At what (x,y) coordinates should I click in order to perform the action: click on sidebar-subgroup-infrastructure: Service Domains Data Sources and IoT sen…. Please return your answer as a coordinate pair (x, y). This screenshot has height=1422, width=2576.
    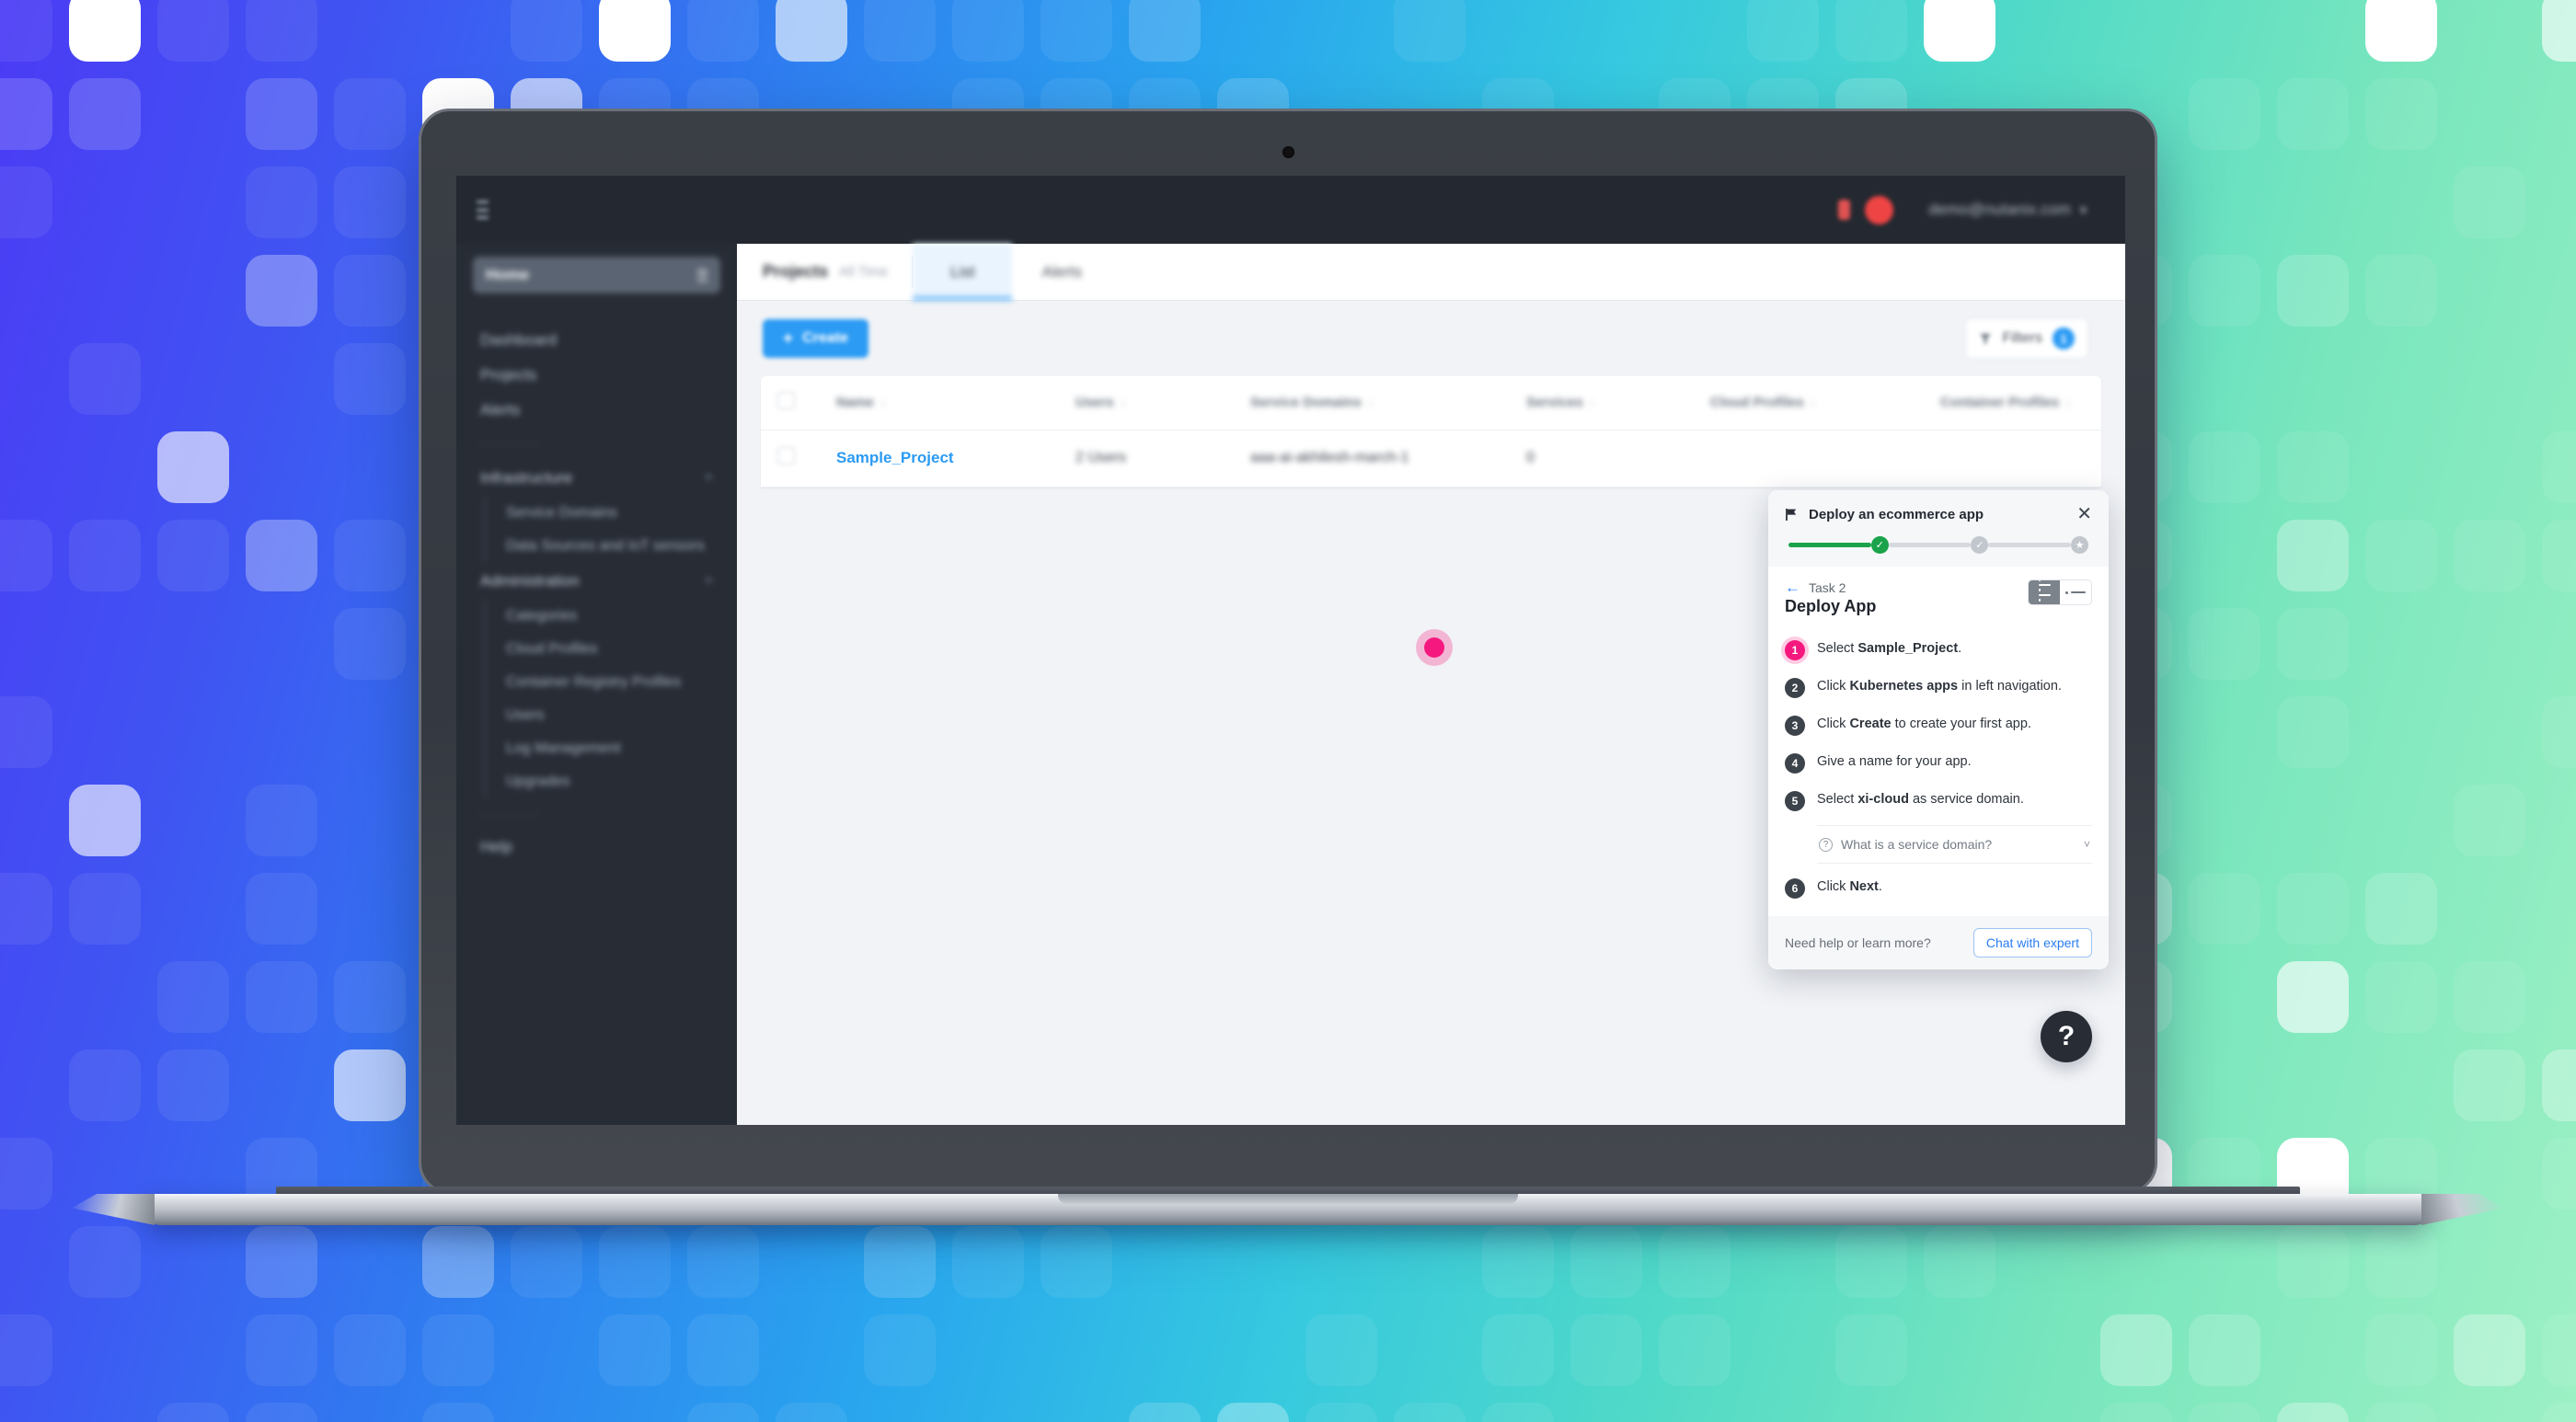
    Looking at the image, I should click on (602, 530).